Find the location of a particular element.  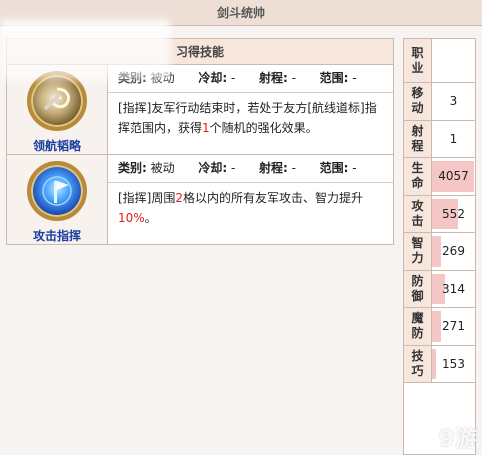

stat-row: 防御 314 is located at coordinates (439, 289).